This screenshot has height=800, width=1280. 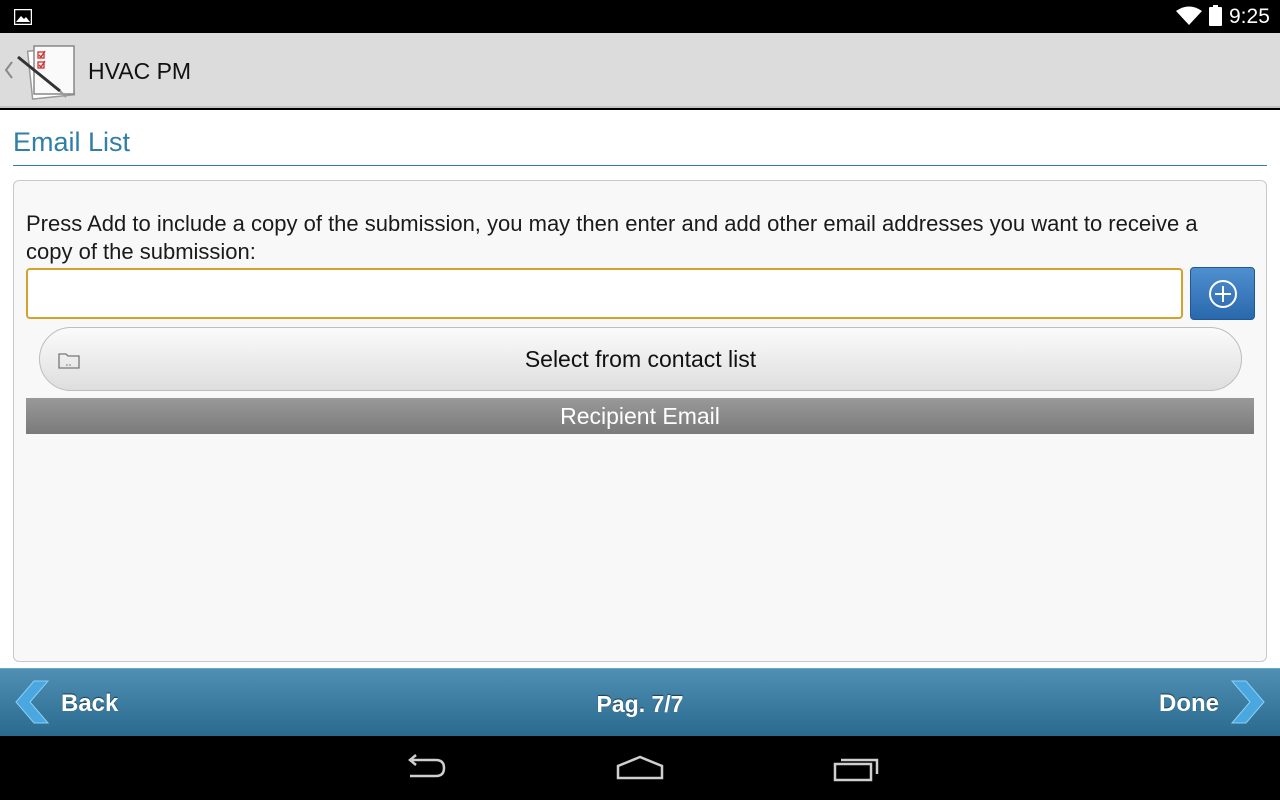 I want to click on done-button: Done, so click(x=1189, y=704).